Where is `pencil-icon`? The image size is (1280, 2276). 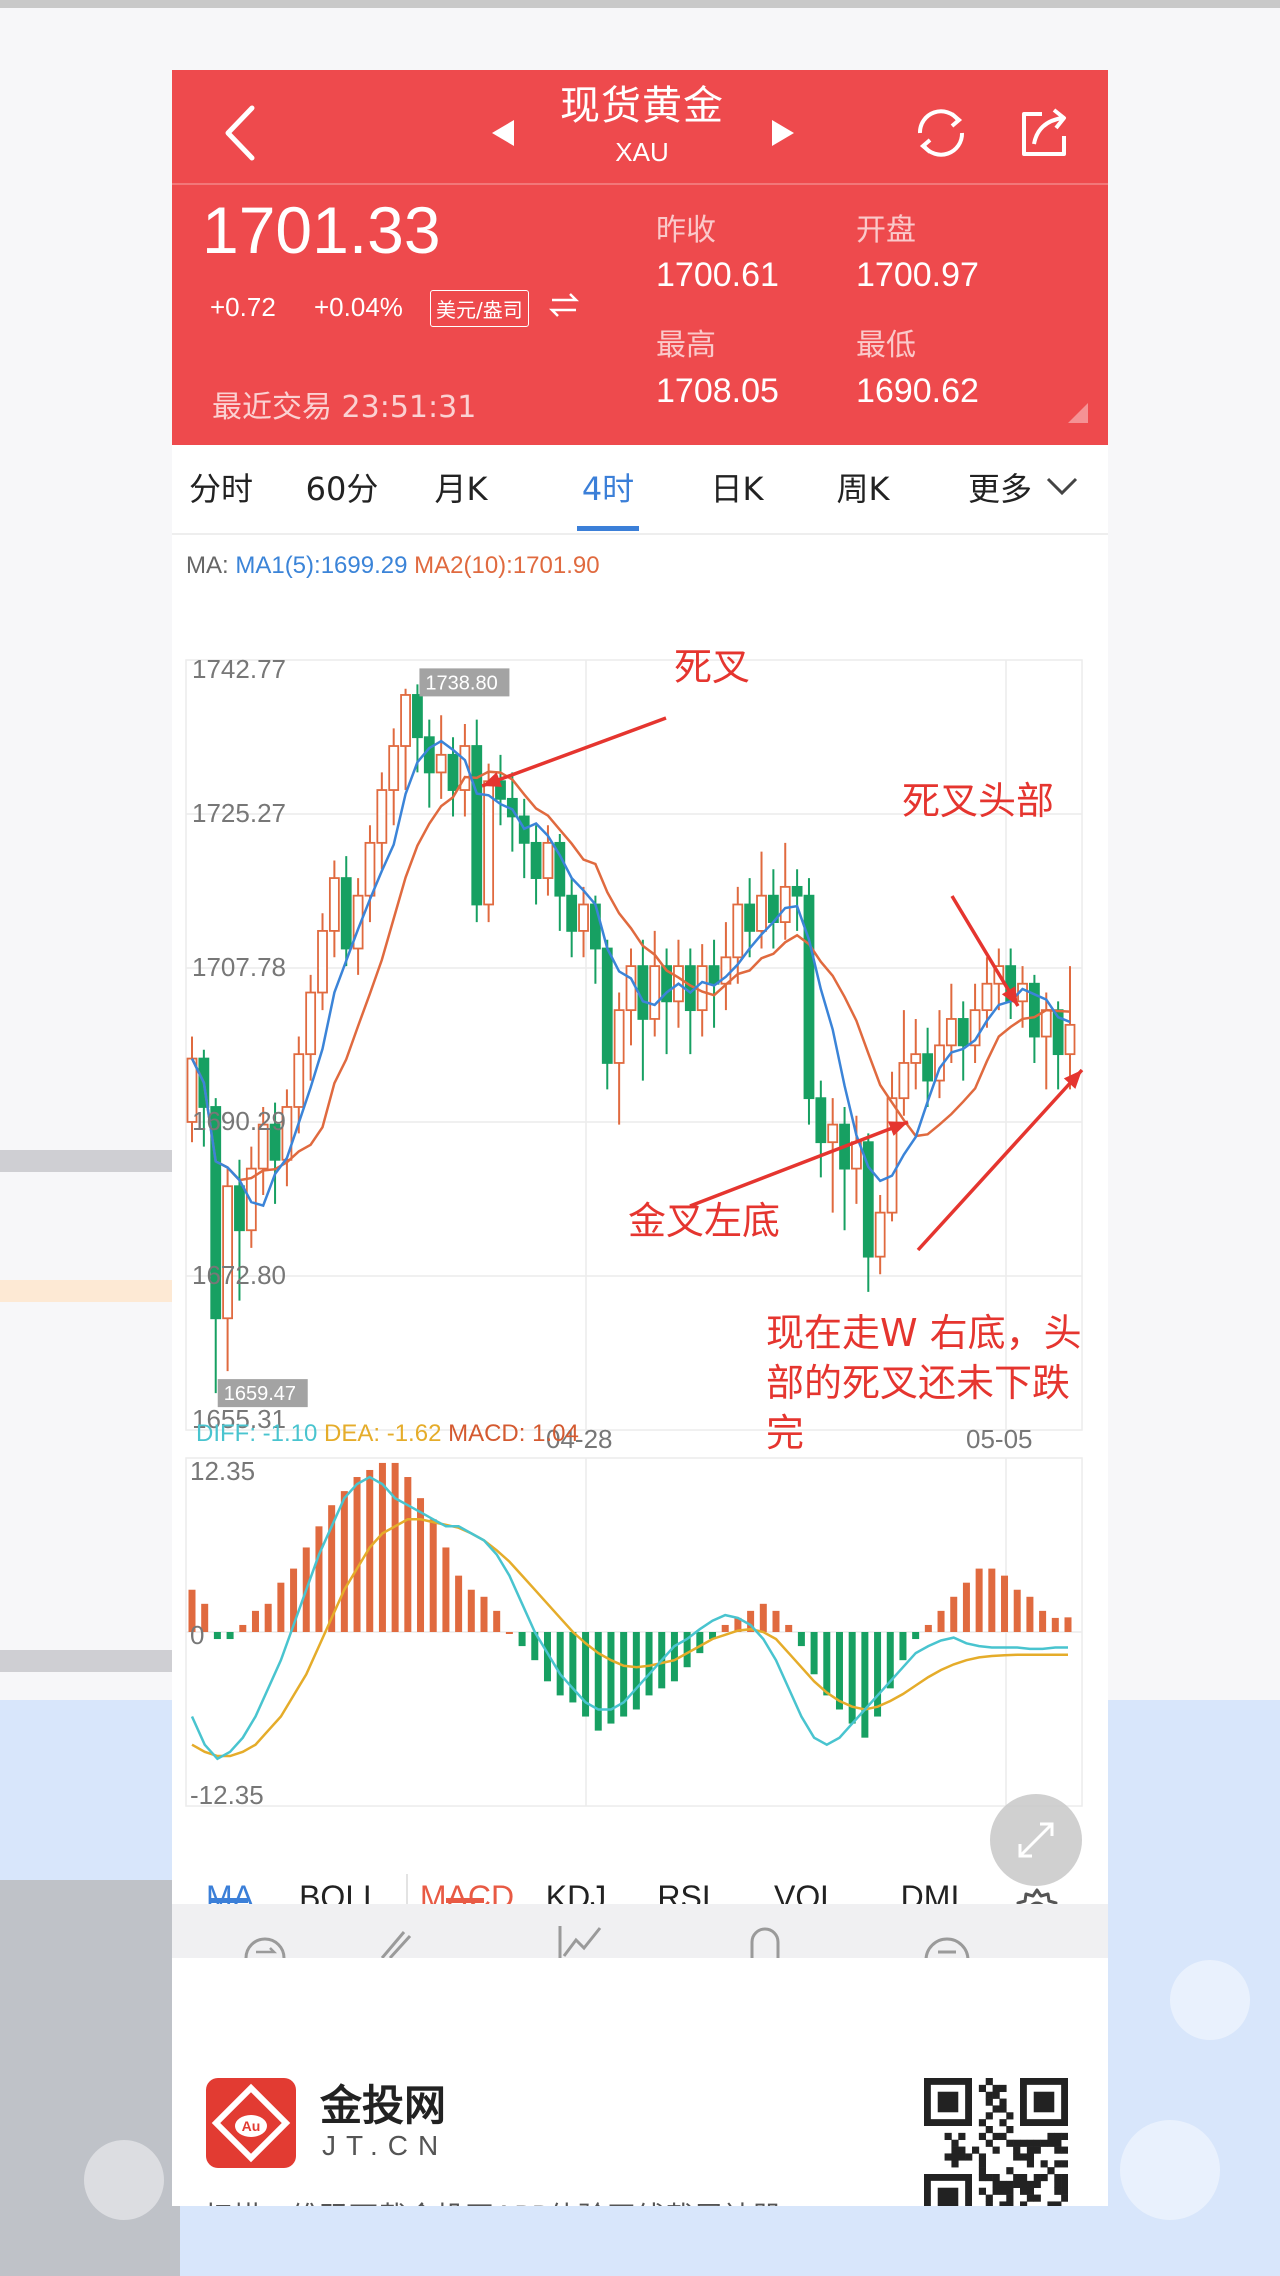
pencil-icon is located at coordinates (393, 1940).